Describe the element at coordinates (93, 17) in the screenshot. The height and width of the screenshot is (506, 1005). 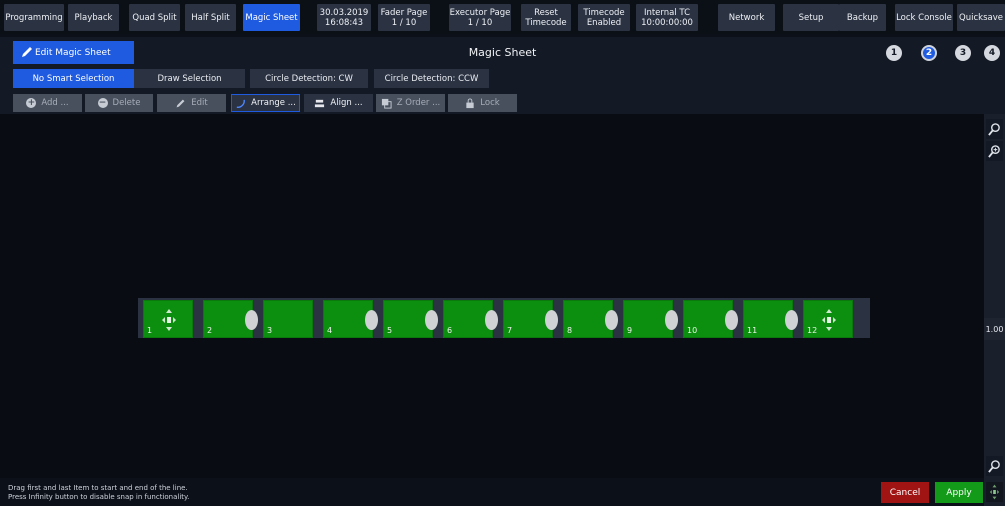
I see `playback-button: Playback` at that location.